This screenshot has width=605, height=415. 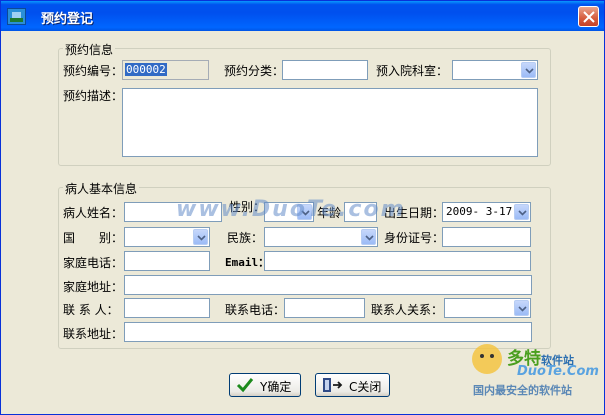 What do you see at coordinates (167, 237) in the screenshot?
I see `country-select` at bounding box center [167, 237].